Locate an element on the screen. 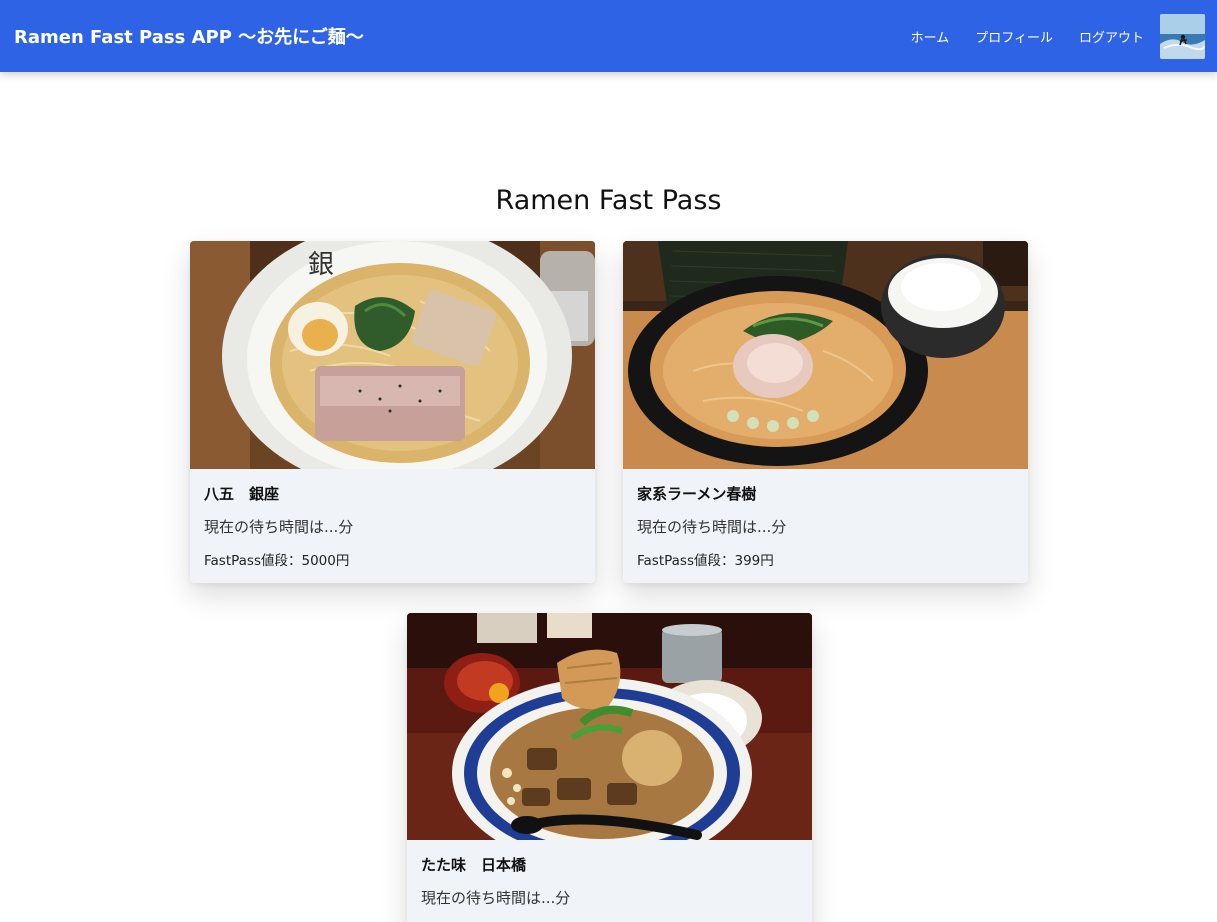 The width and height of the screenshot is (1217, 922). nav-links: ホーム プロフィール ログアウト is located at coordinates (1058, 36).